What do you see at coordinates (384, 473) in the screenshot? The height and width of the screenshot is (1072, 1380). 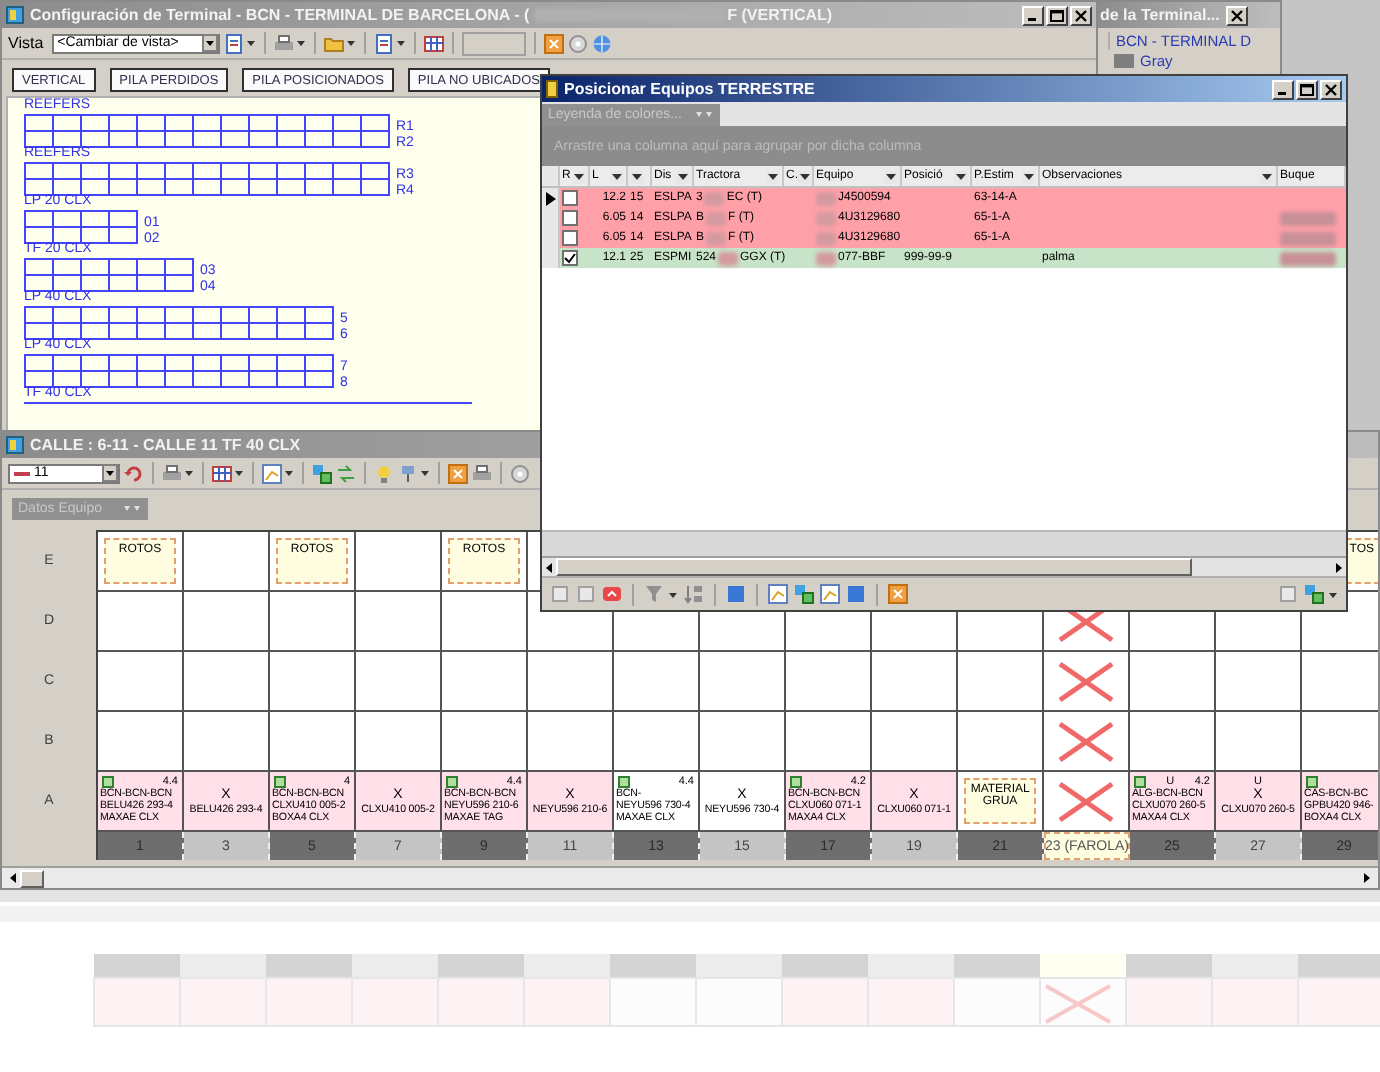 I see `lightbulb-icon` at bounding box center [384, 473].